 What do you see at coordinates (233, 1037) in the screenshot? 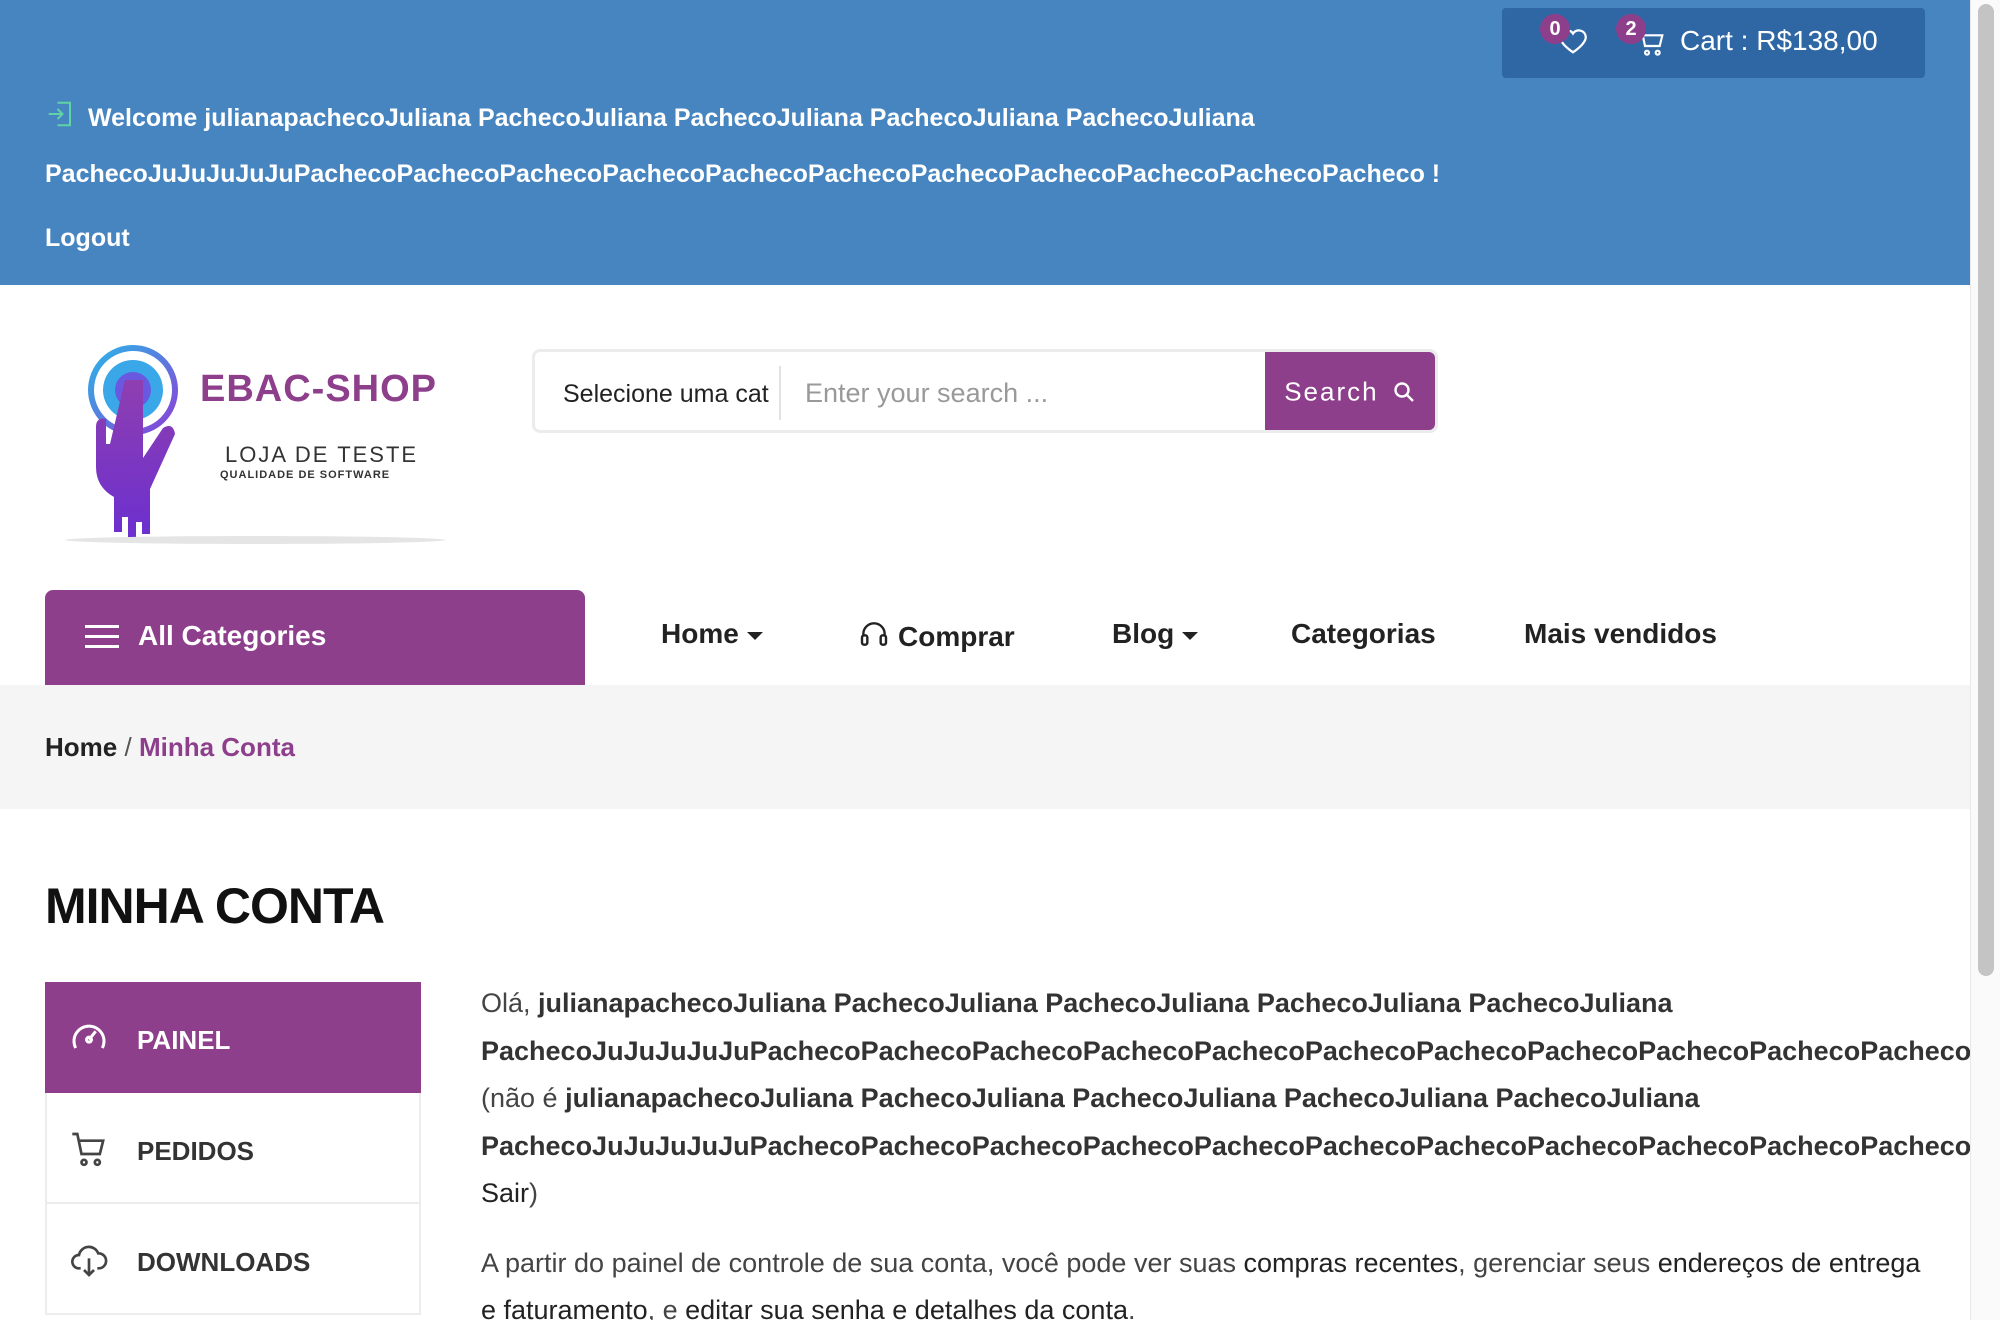
I see `account-menu-painel: PAINEL` at bounding box center [233, 1037].